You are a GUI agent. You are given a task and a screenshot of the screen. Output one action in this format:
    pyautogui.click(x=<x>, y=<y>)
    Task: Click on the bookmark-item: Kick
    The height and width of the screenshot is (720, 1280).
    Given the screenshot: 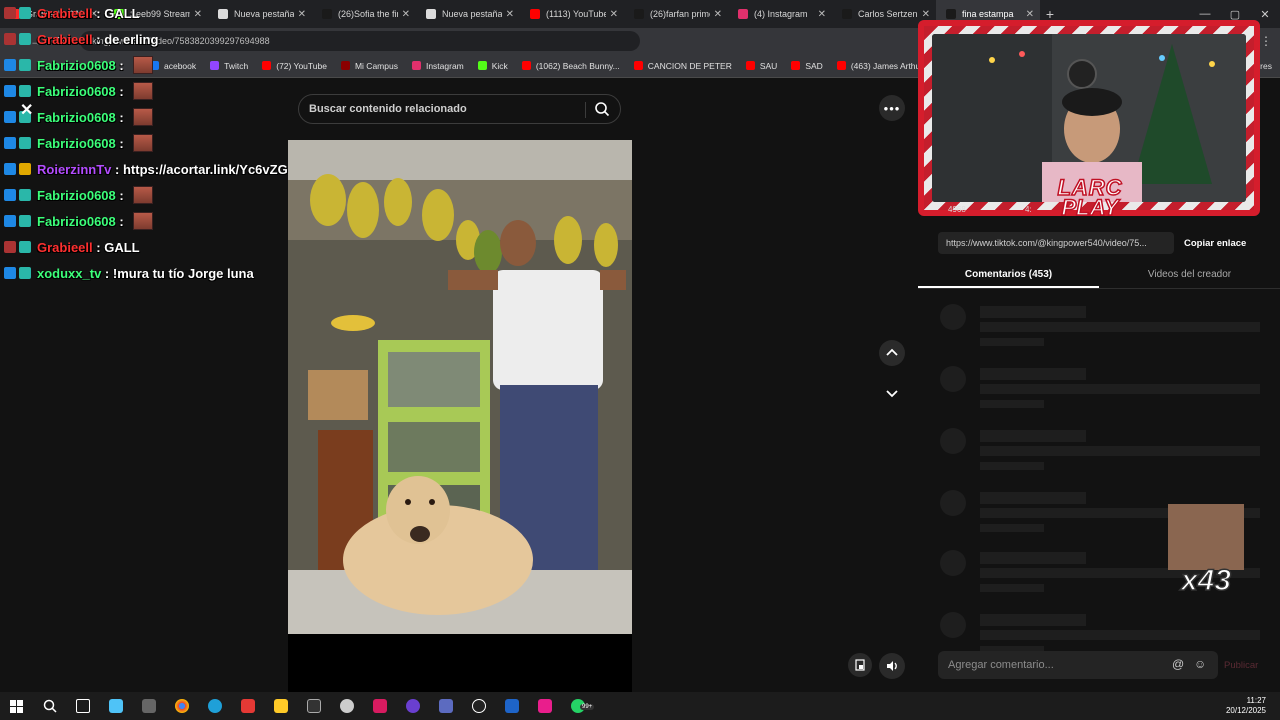 What is the action you would take?
    pyautogui.click(x=492, y=66)
    